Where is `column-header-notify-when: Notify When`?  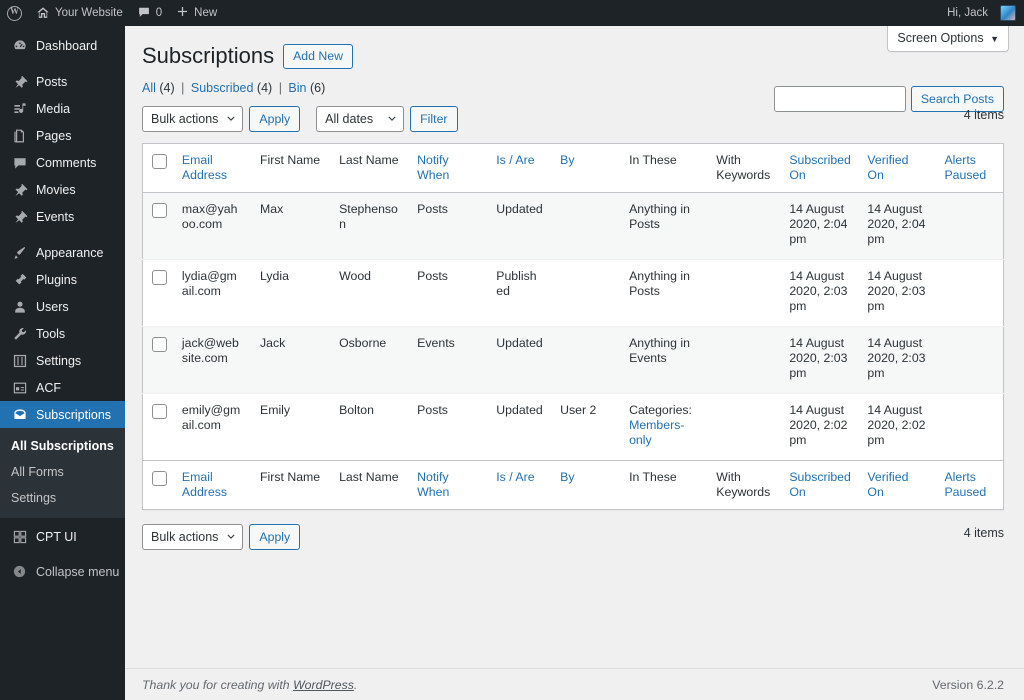
column-header-notify-when: Notify When is located at coordinates (448, 168).